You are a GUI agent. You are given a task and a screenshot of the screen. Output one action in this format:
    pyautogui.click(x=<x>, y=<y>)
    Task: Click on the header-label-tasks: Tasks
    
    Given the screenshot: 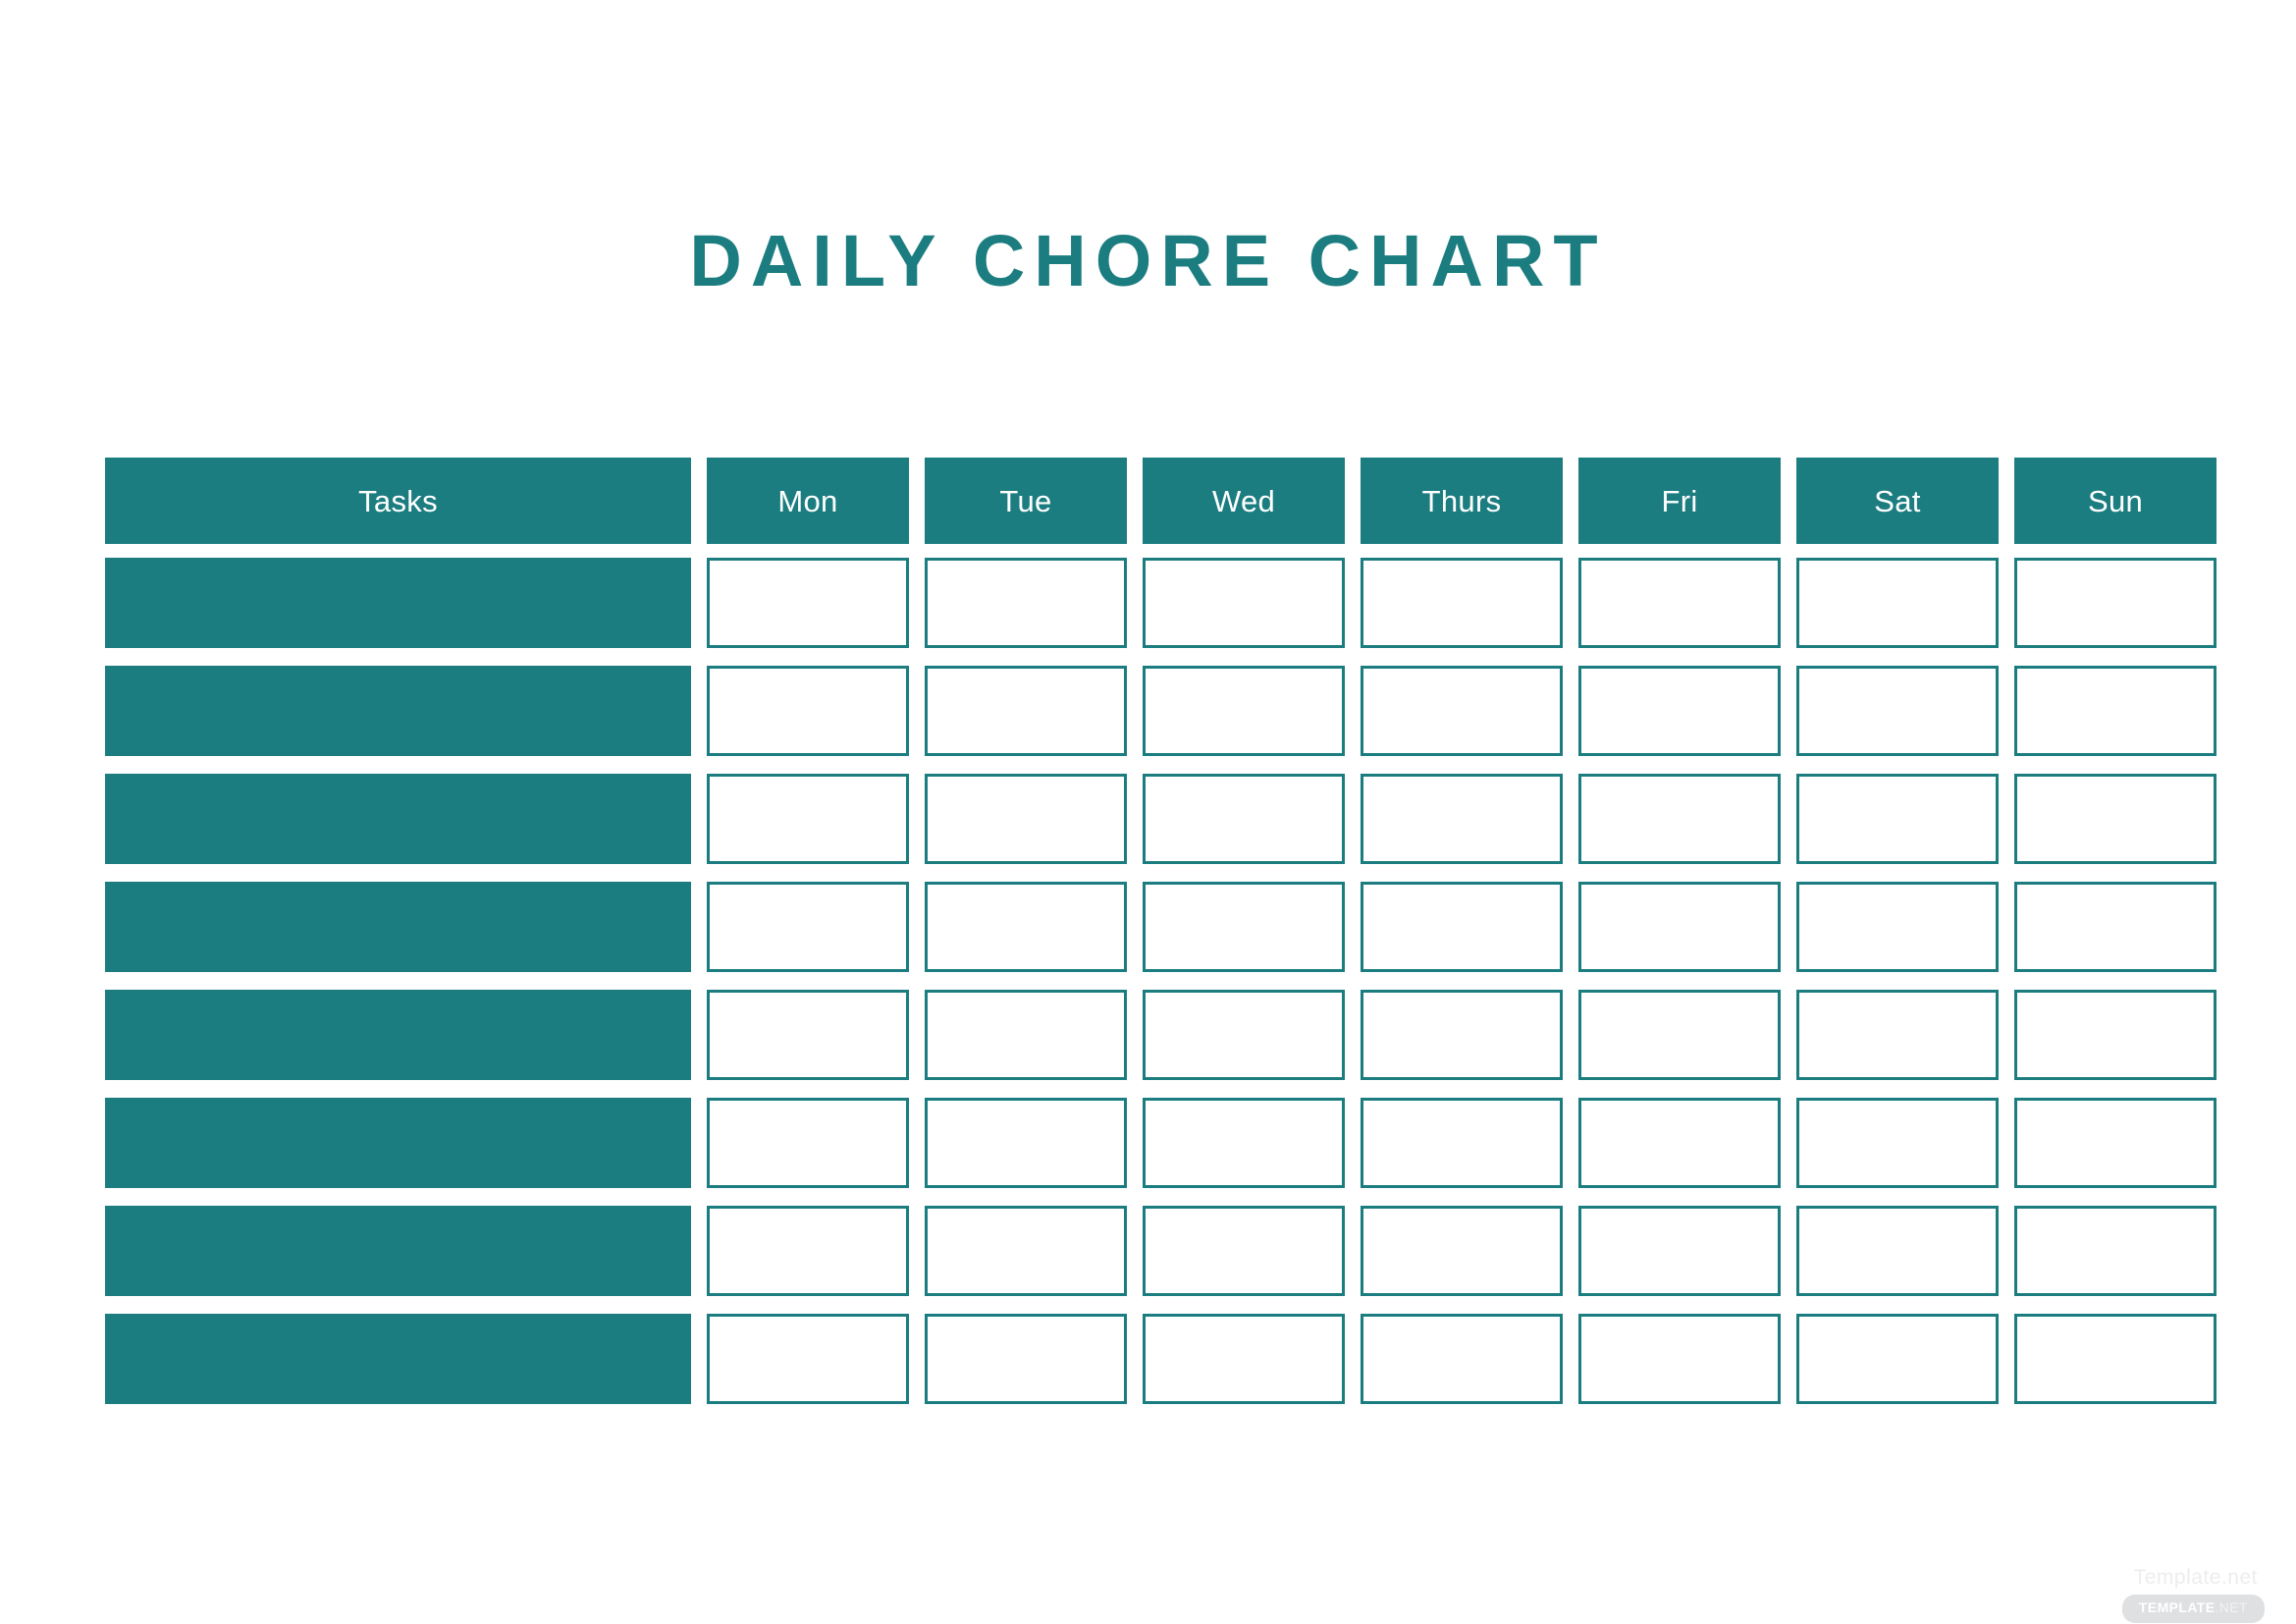 What is the action you would take?
    pyautogui.click(x=398, y=500)
    